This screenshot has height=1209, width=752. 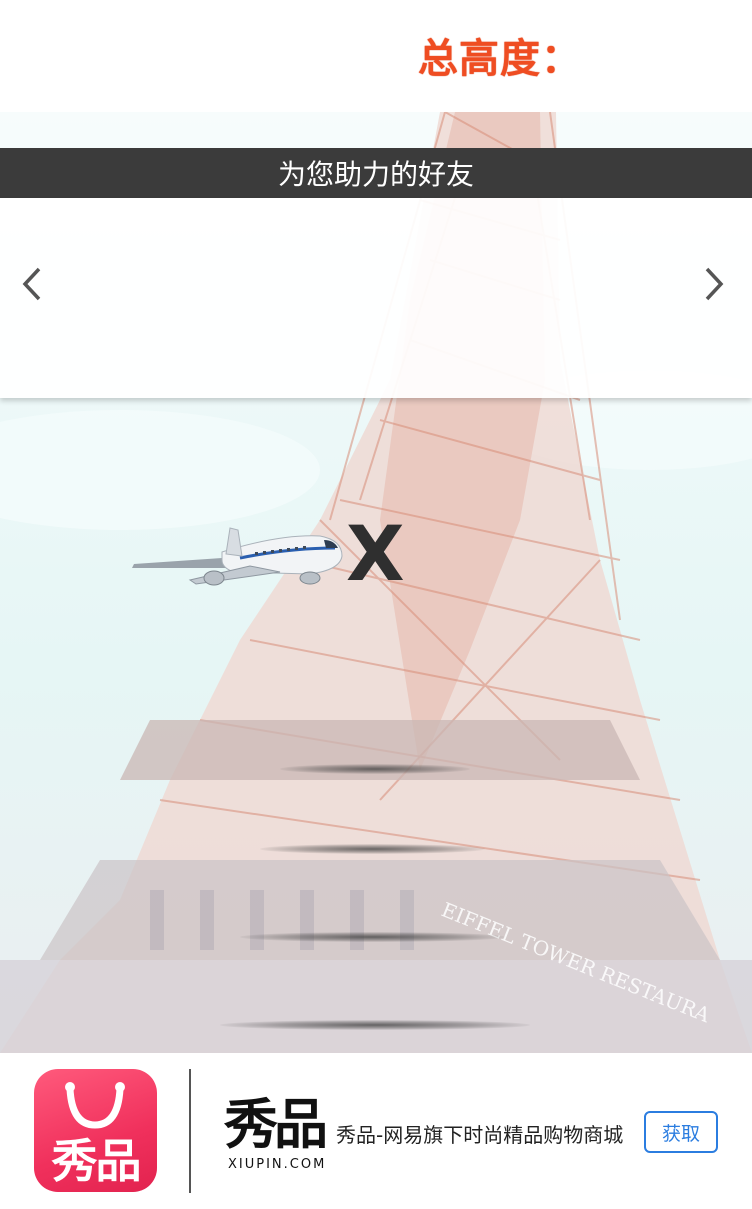 I want to click on app-icon: 秀品, so click(x=95, y=1130).